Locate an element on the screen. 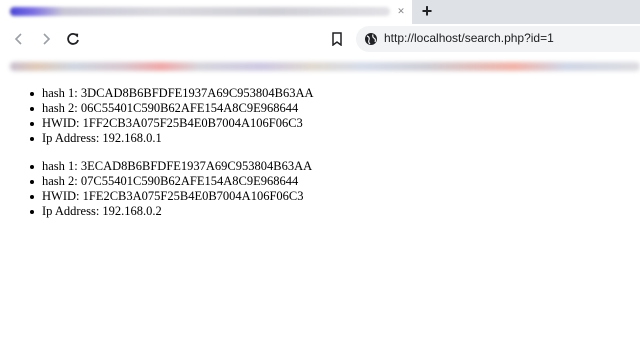 This screenshot has width=640, height=360. browser-toolbar: http://localhost/search.php?id=1 is located at coordinates (320, 39).